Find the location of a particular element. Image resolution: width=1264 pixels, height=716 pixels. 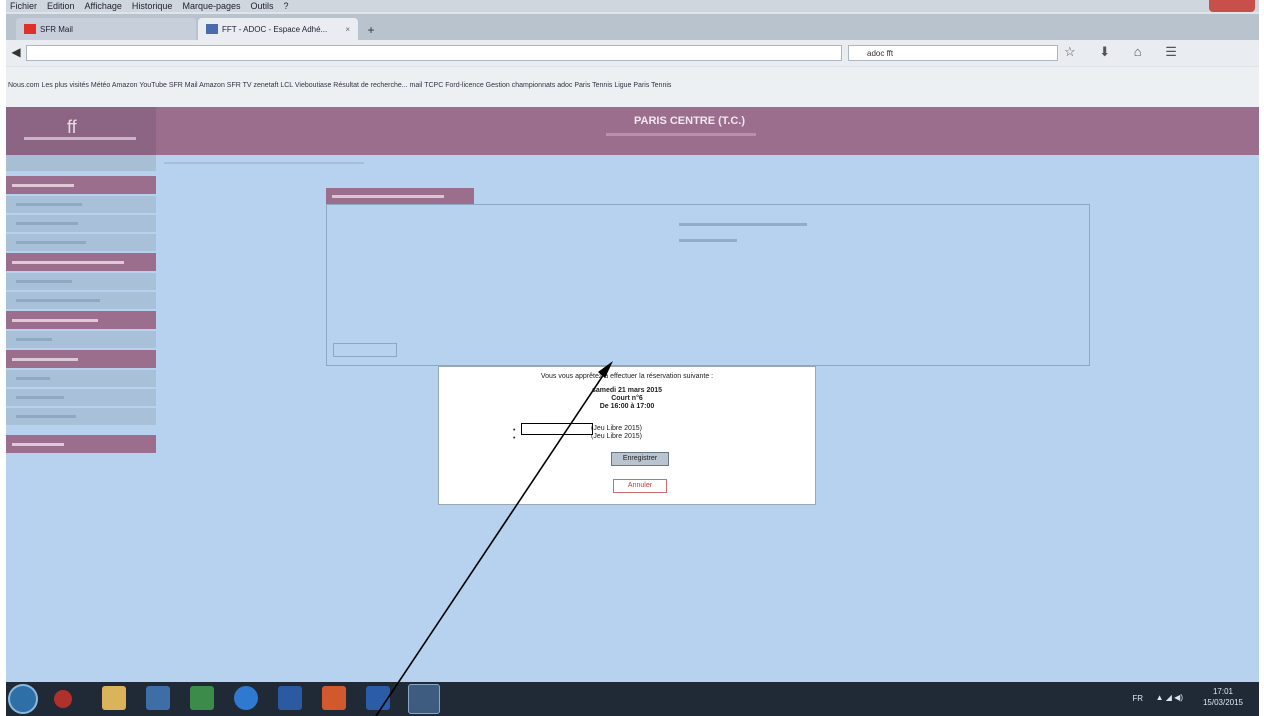

tab-fft-adoc: FFT - ADOC - Espace Adhé... × is located at coordinates (278, 29).